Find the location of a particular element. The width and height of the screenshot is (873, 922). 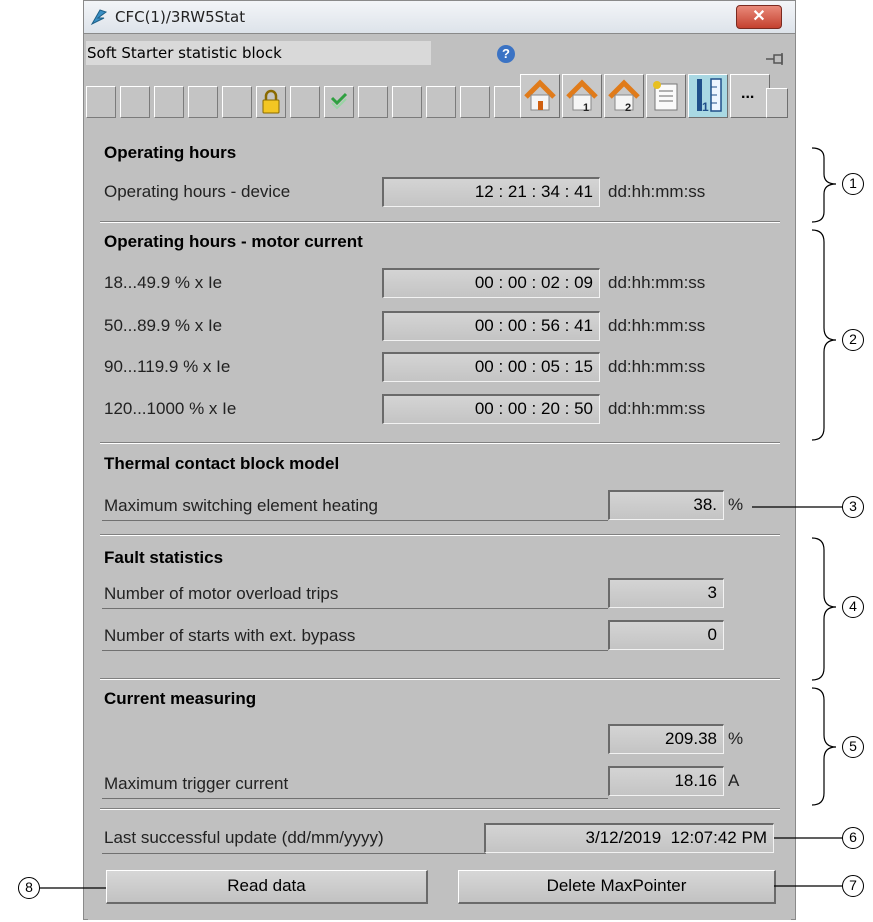

callout-5: 5 is located at coordinates (853, 747).